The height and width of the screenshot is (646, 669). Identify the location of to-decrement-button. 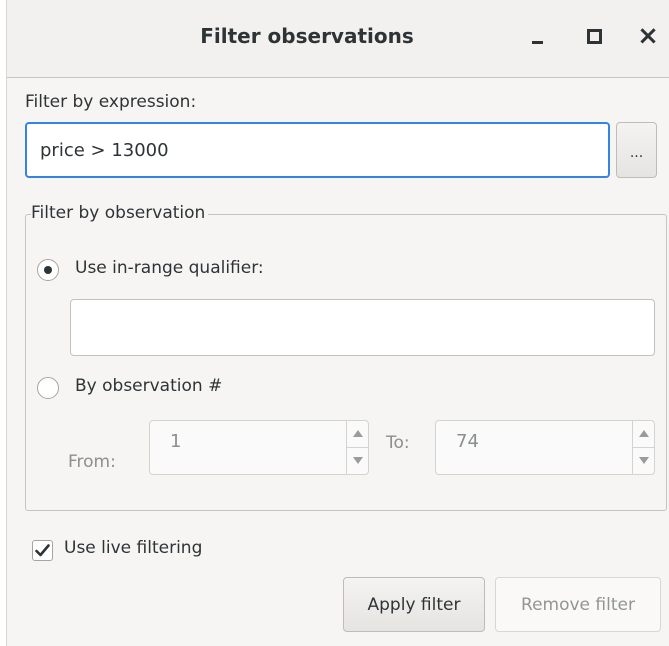
(643, 461).